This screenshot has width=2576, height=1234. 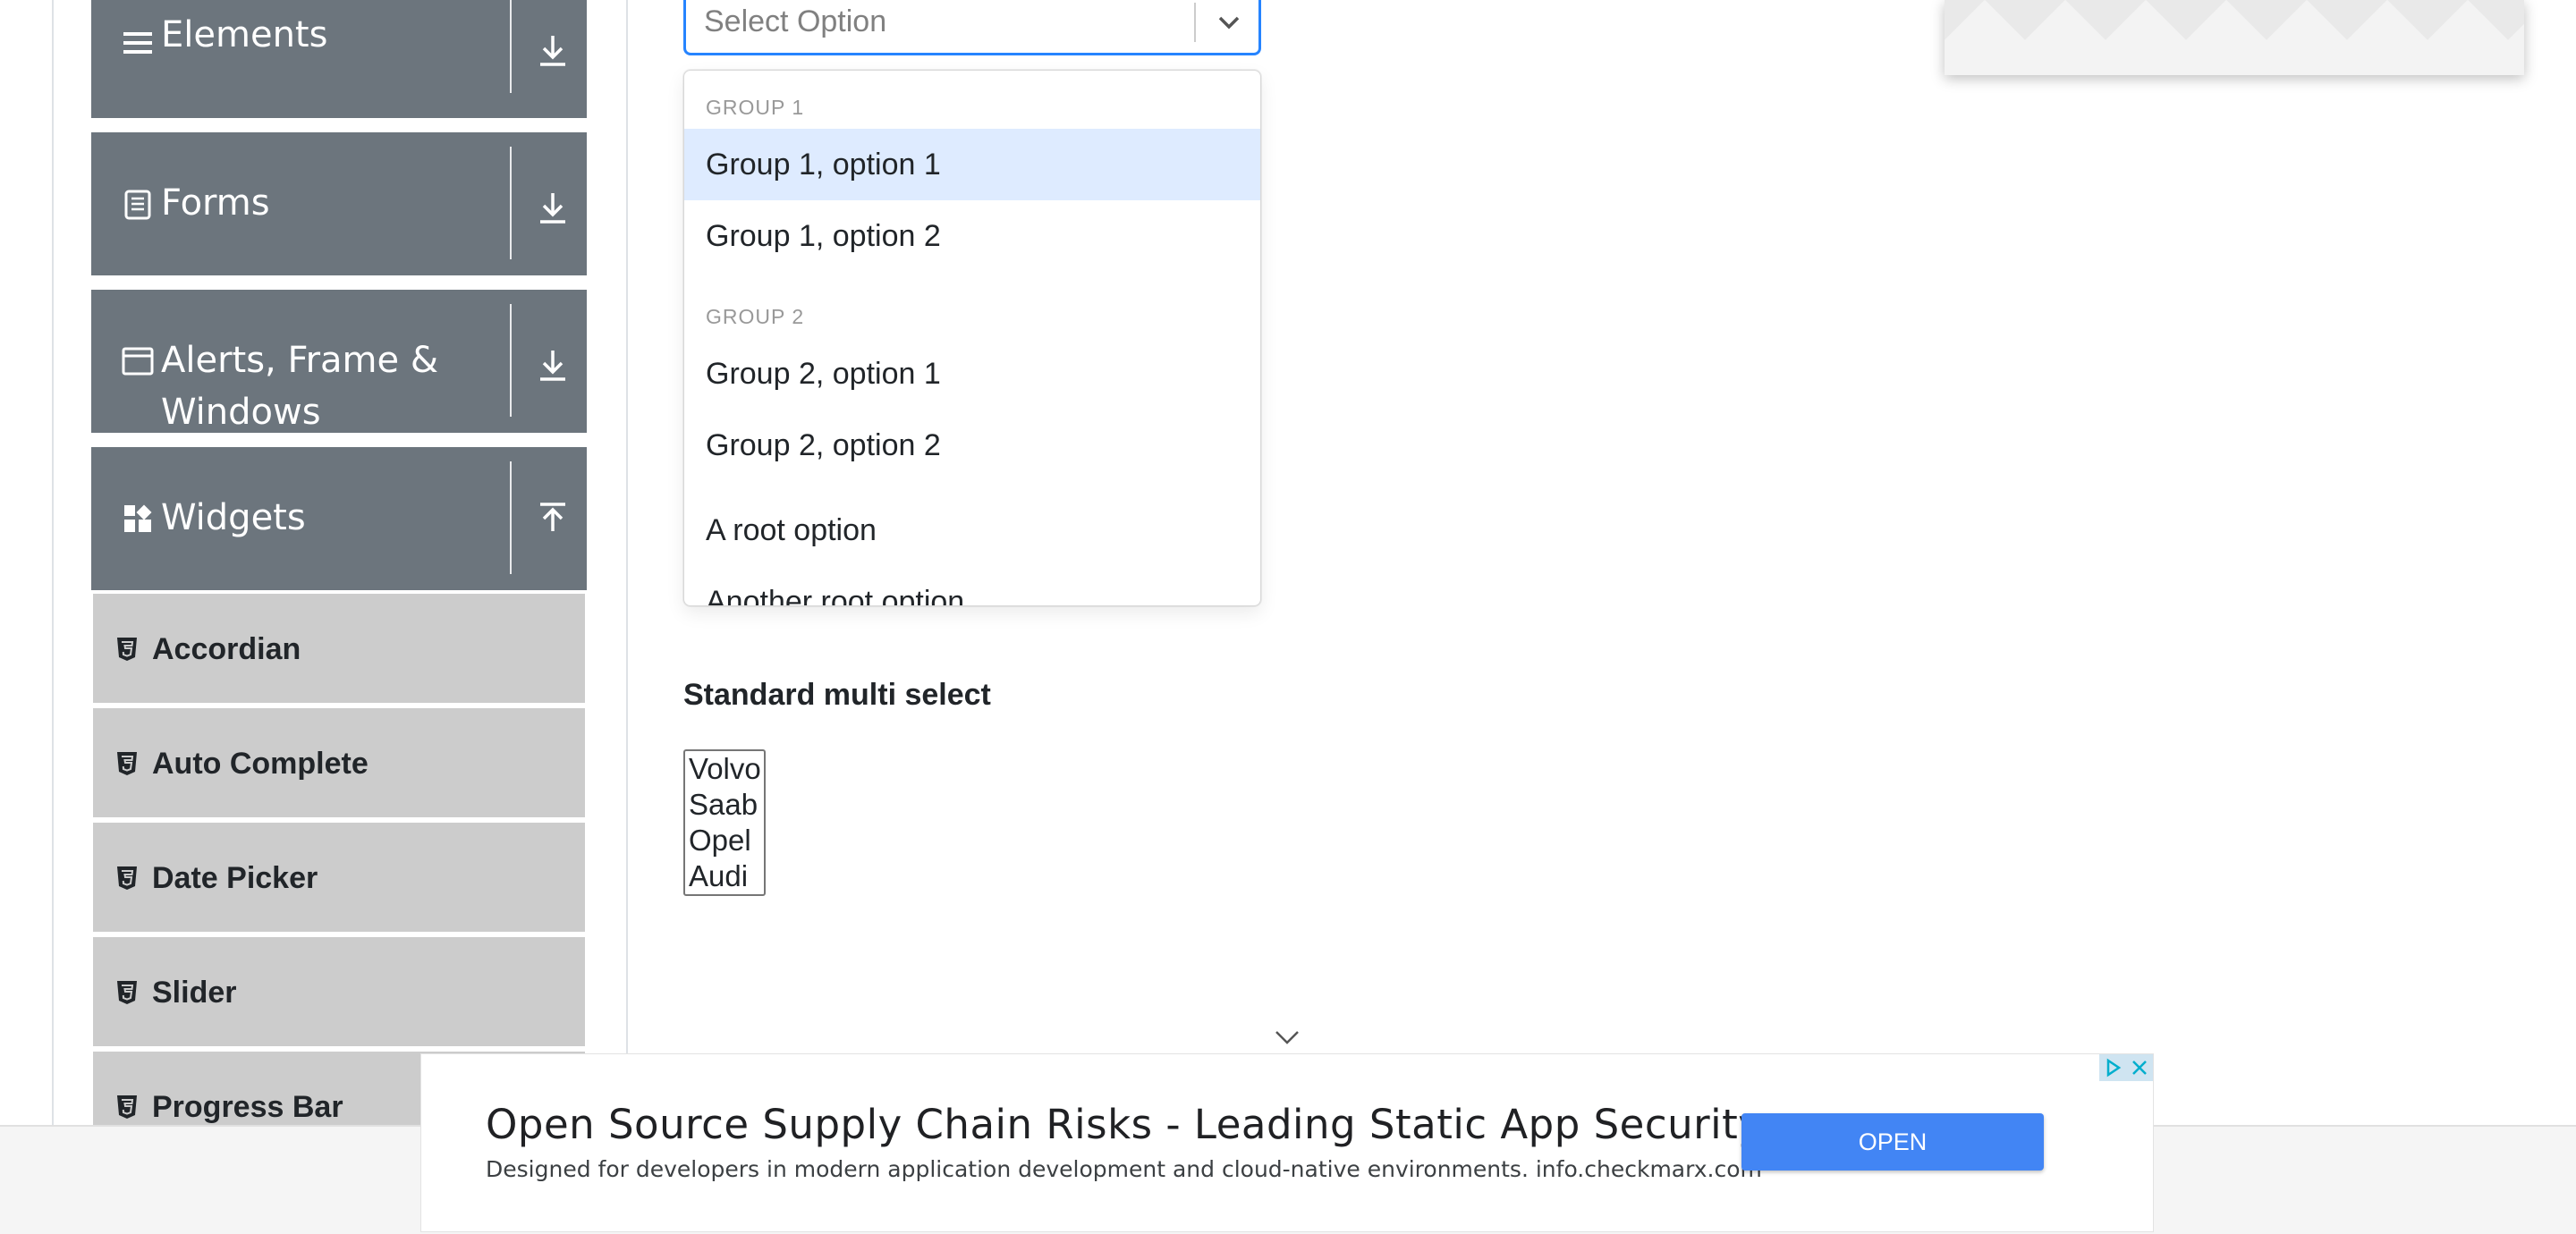 I want to click on menu-option: Another root option, so click(x=972, y=585).